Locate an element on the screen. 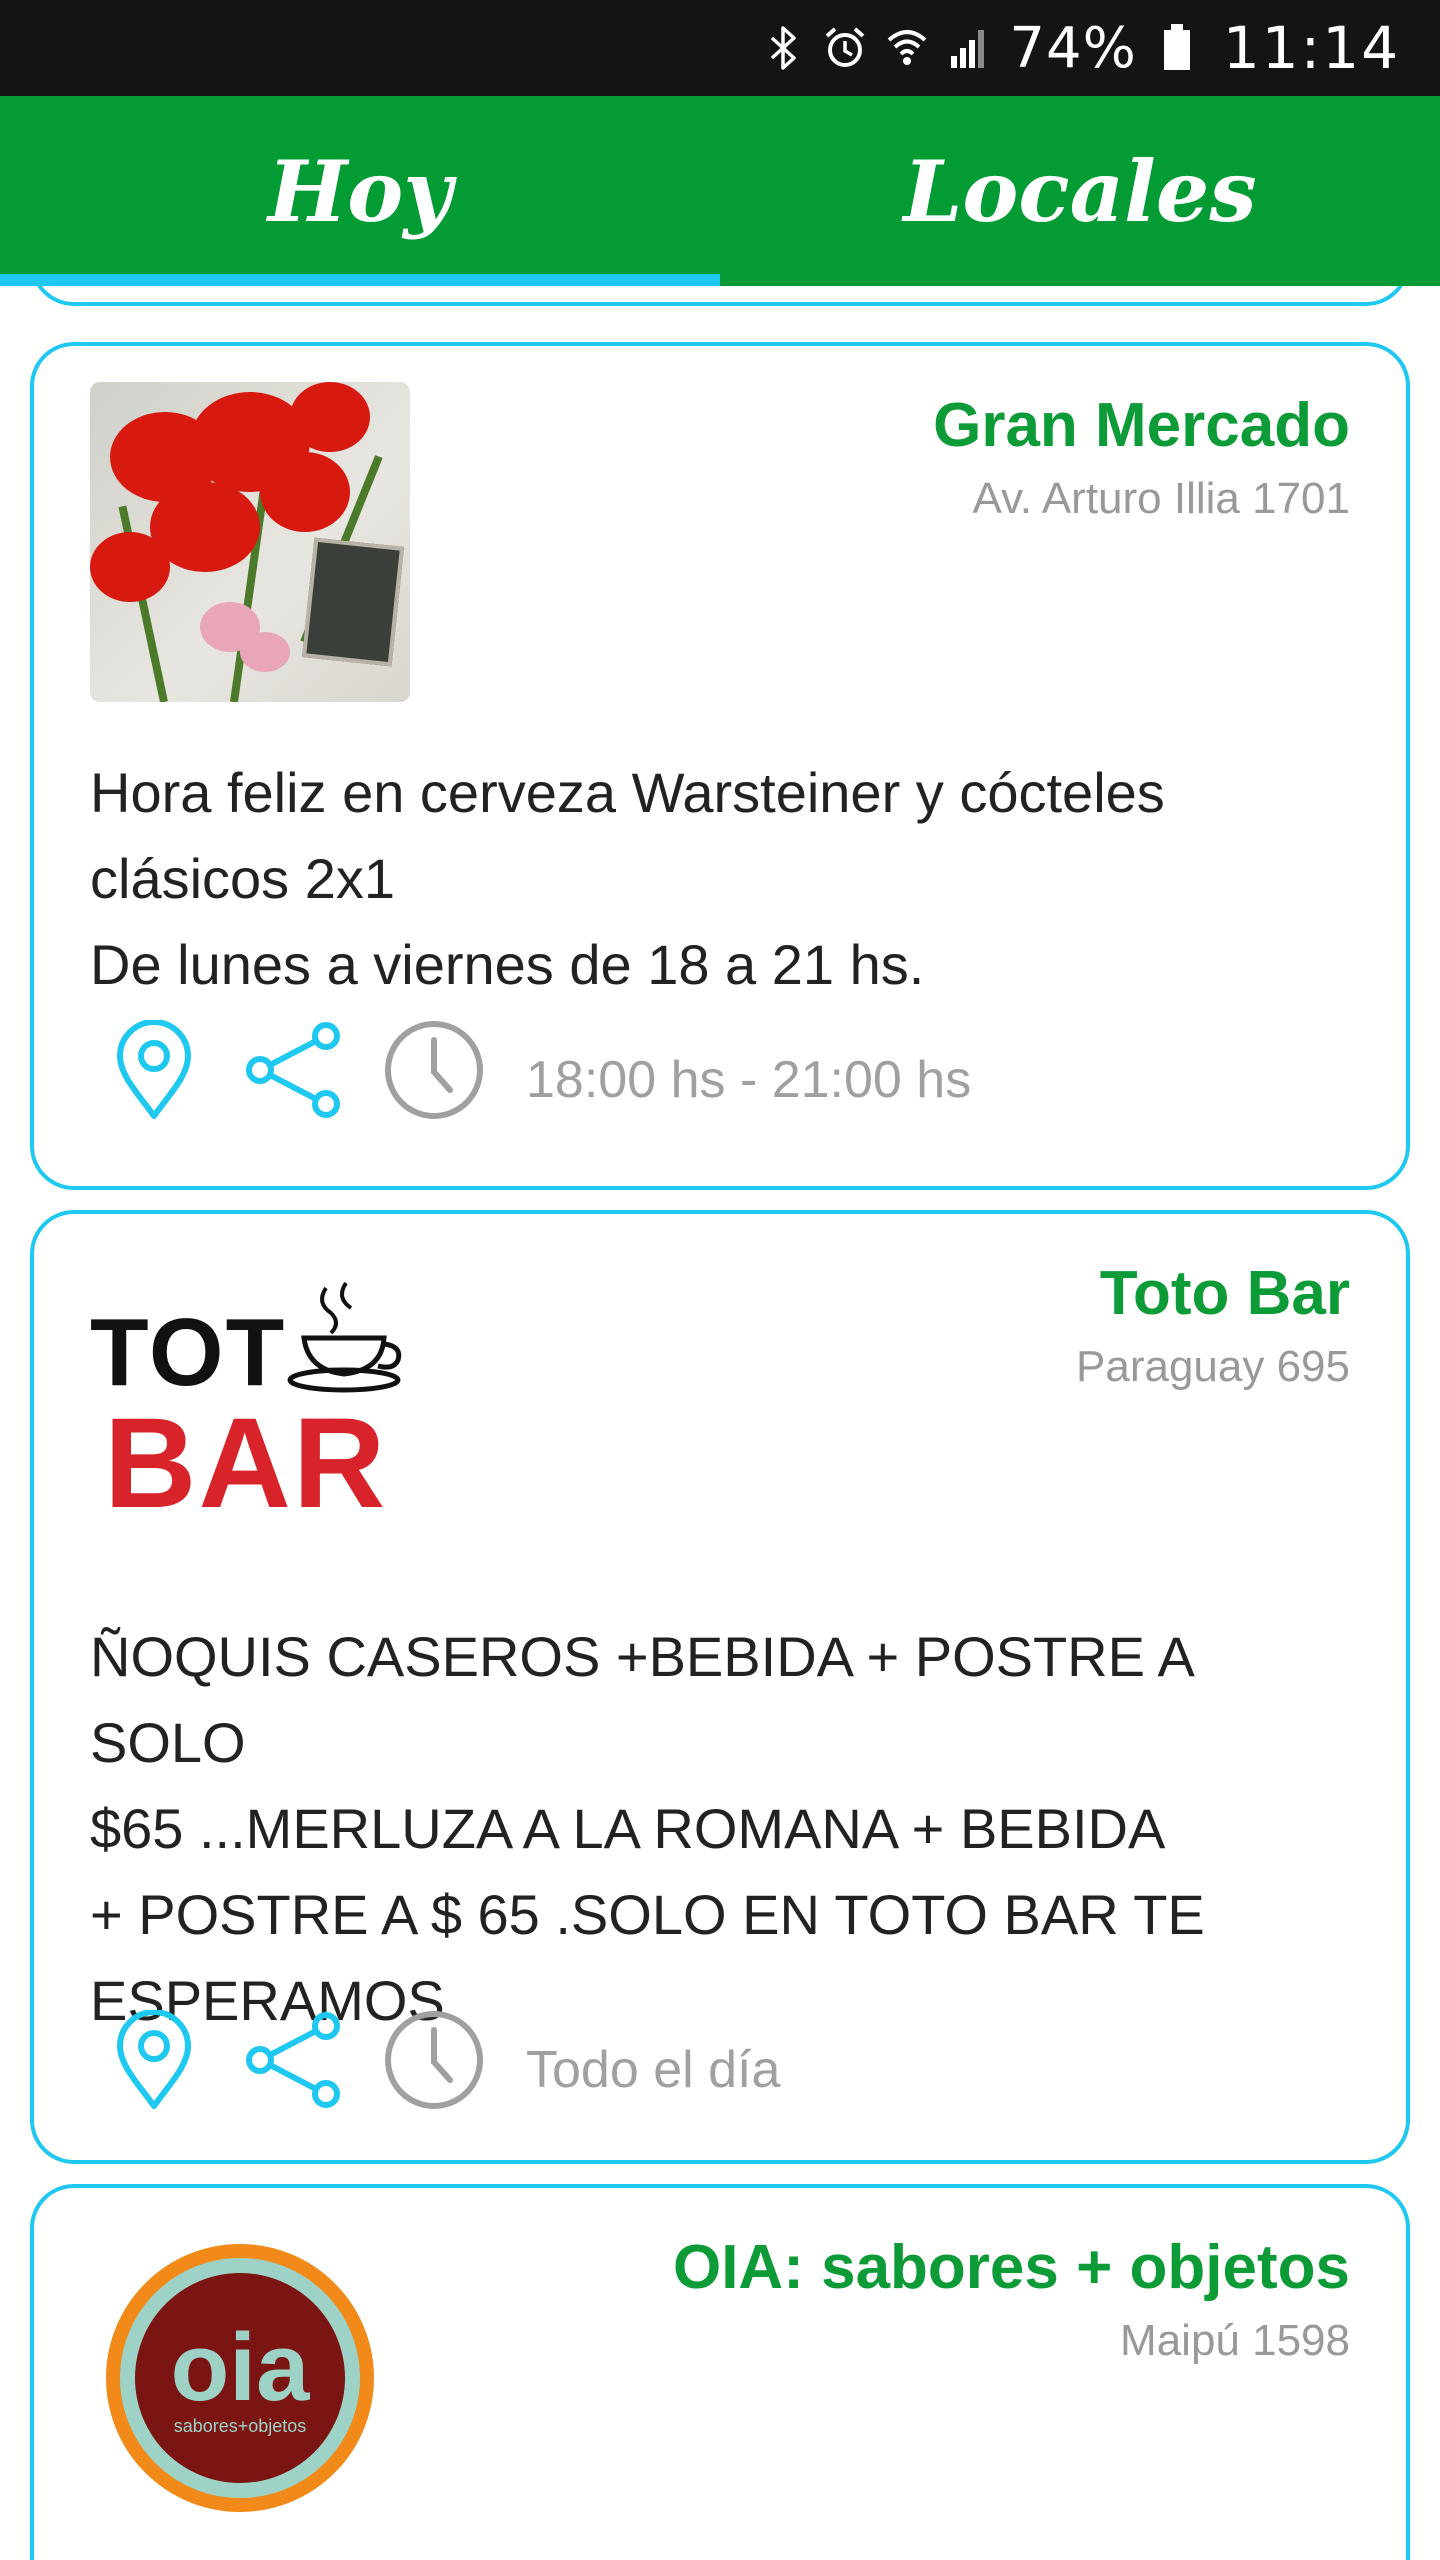 This screenshot has height=2560, width=1440. bluetooth-icon is located at coordinates (783, 48).